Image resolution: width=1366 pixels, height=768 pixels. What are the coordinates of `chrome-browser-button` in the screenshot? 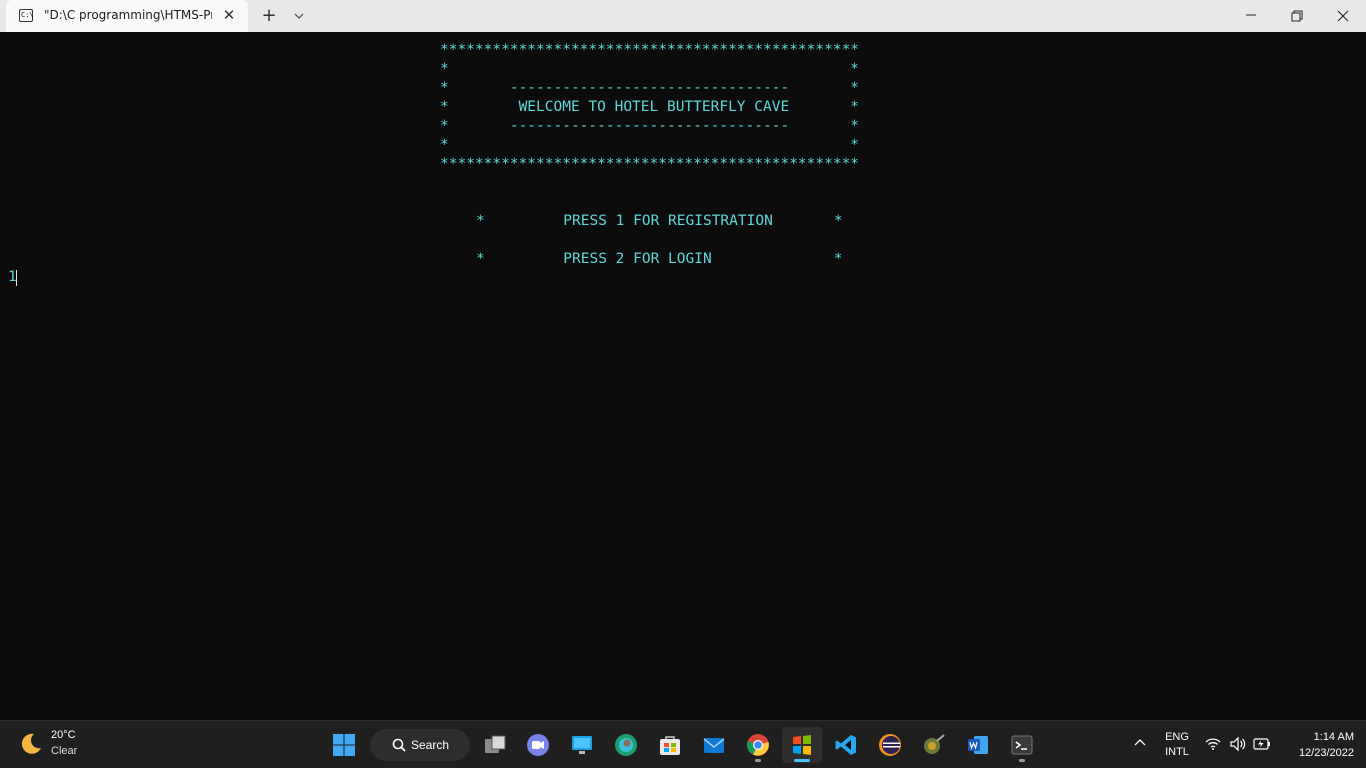 It's located at (758, 745).